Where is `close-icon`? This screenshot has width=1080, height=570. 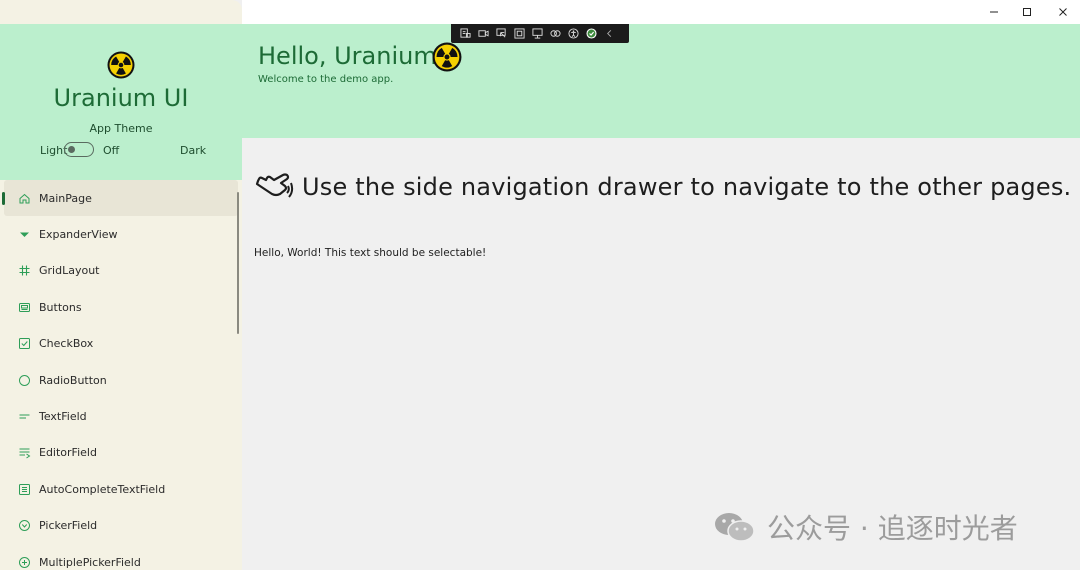
close-icon is located at coordinates (1063, 12).